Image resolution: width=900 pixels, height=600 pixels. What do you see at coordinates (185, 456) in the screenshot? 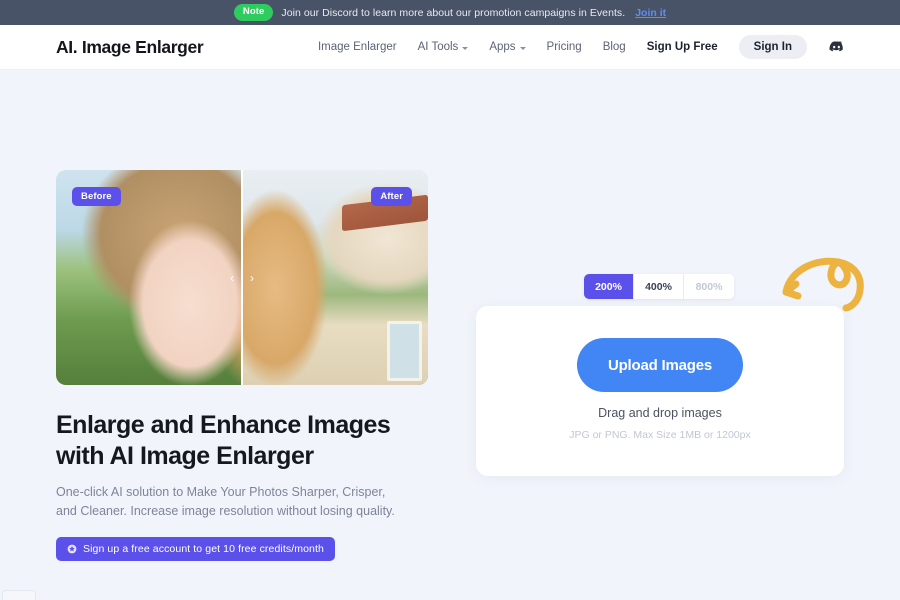
I see `headline-line-2: with AI Image Enlarger` at bounding box center [185, 456].